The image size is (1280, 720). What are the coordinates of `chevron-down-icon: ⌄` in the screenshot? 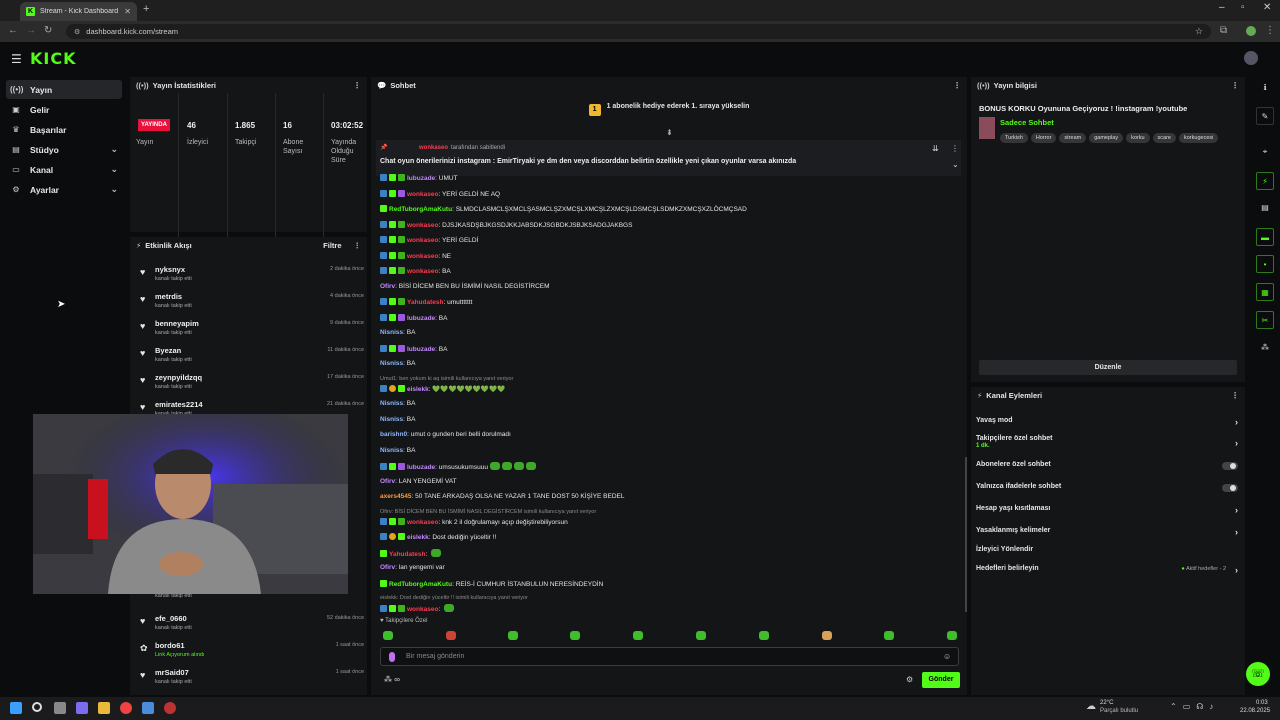 It's located at (955, 164).